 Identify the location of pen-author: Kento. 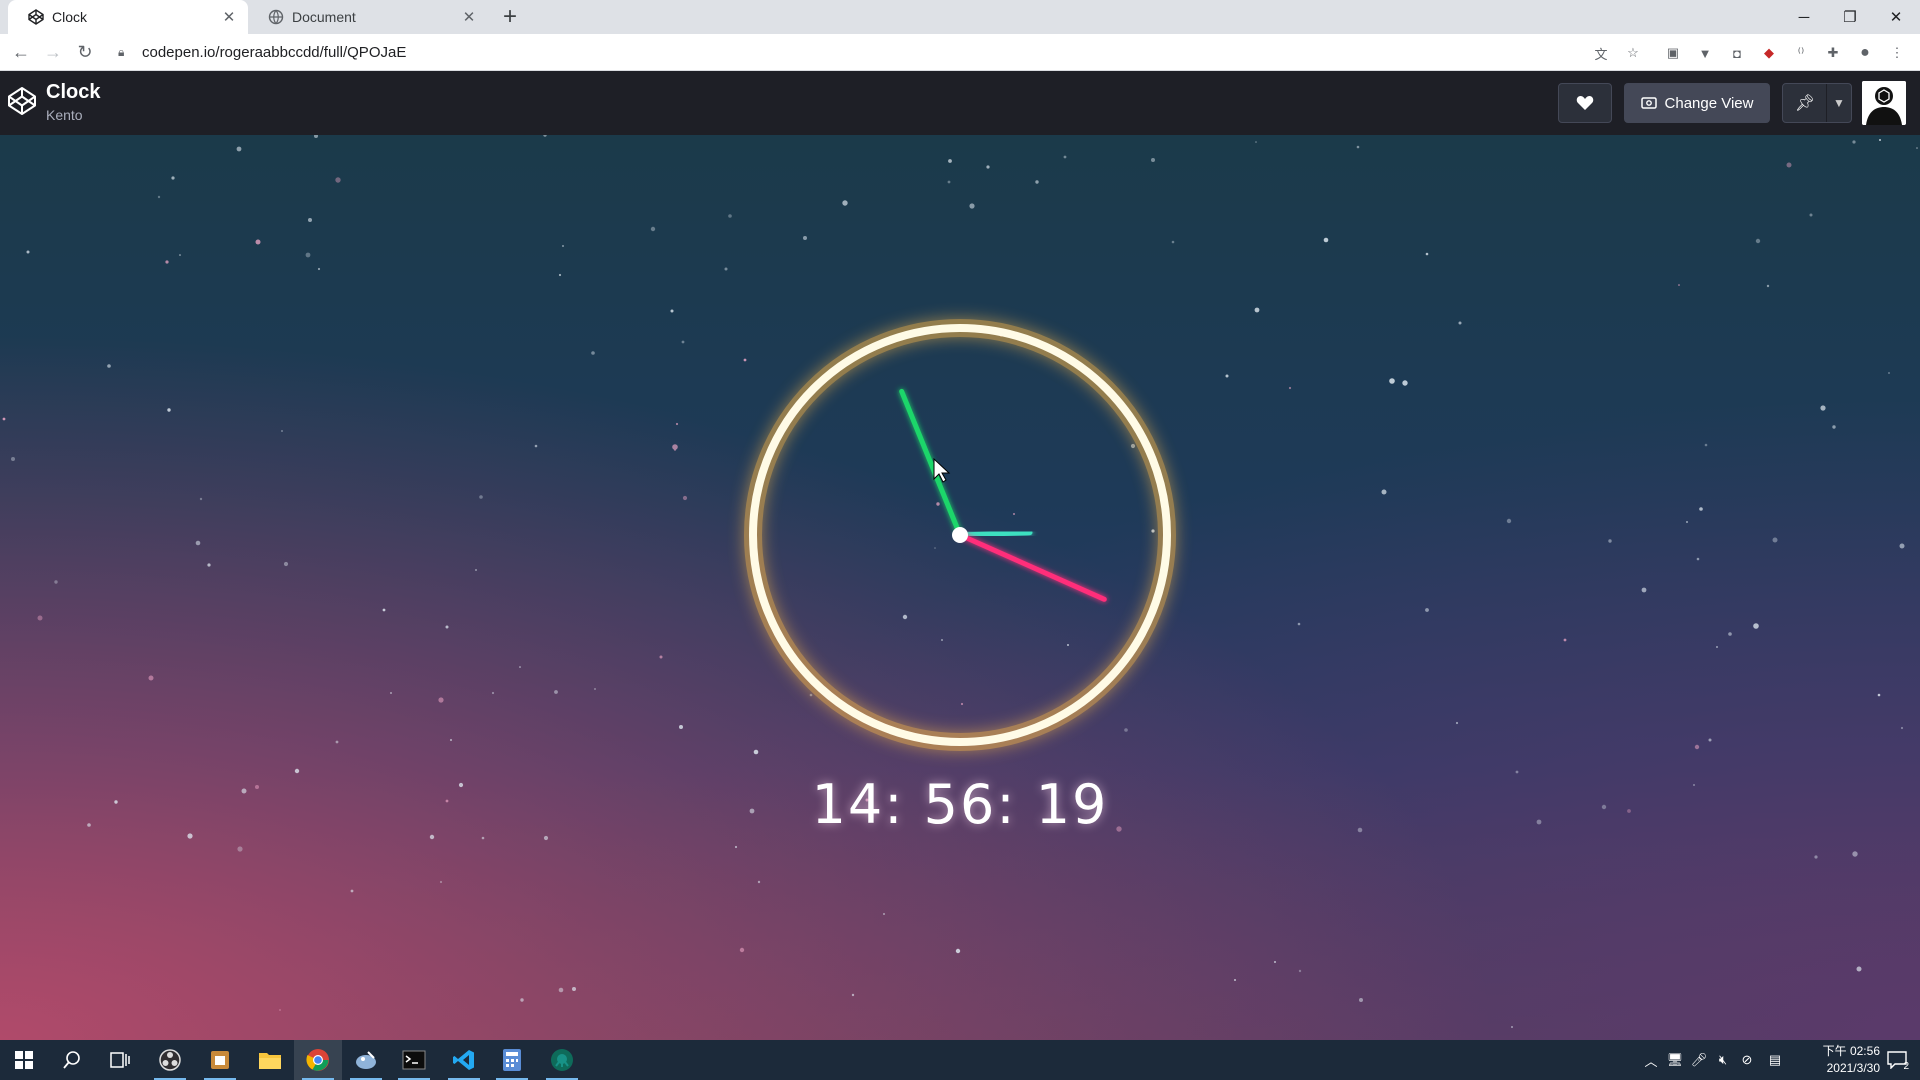
(64, 115).